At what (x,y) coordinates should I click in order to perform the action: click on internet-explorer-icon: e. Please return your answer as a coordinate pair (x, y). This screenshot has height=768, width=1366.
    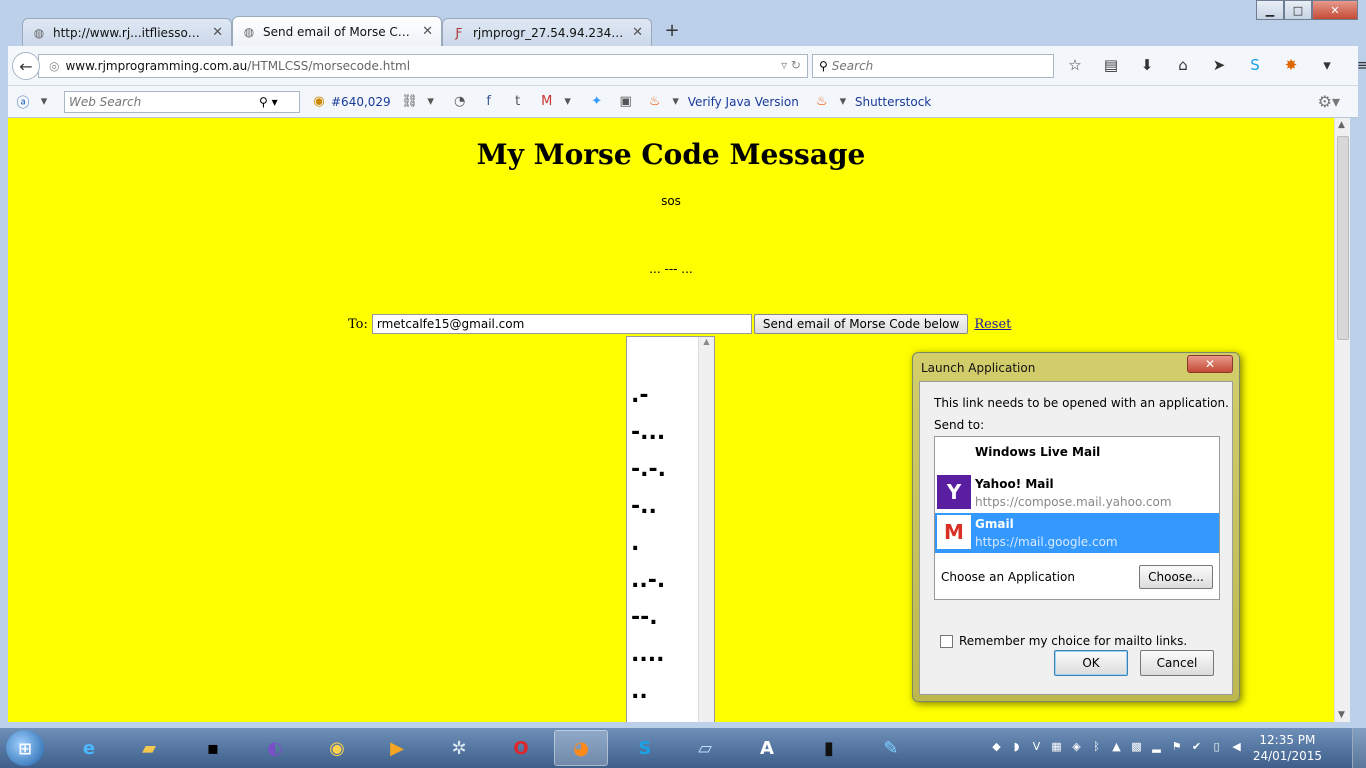
    Looking at the image, I should click on (89, 748).